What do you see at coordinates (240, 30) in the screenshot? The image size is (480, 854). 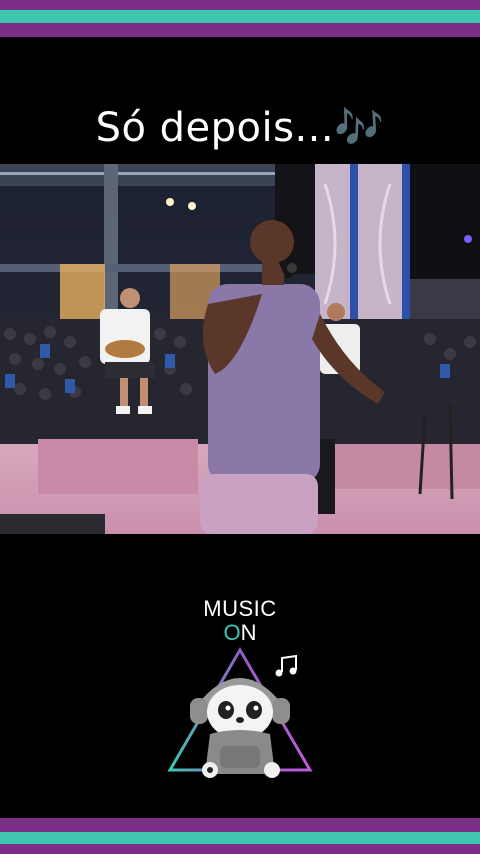 I see `top-stripe-purple-lower` at bounding box center [240, 30].